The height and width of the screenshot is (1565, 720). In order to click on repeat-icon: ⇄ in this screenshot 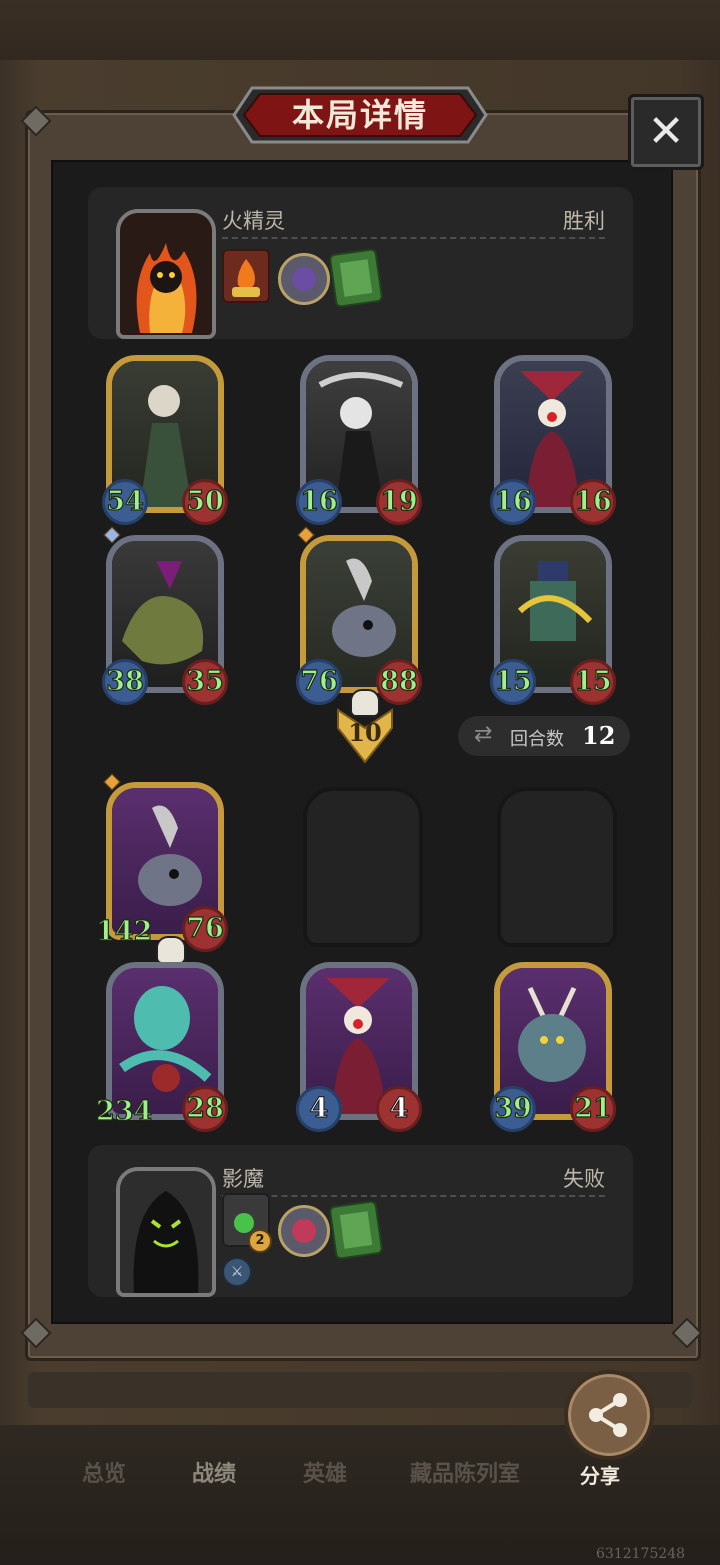, I will do `click(483, 734)`.